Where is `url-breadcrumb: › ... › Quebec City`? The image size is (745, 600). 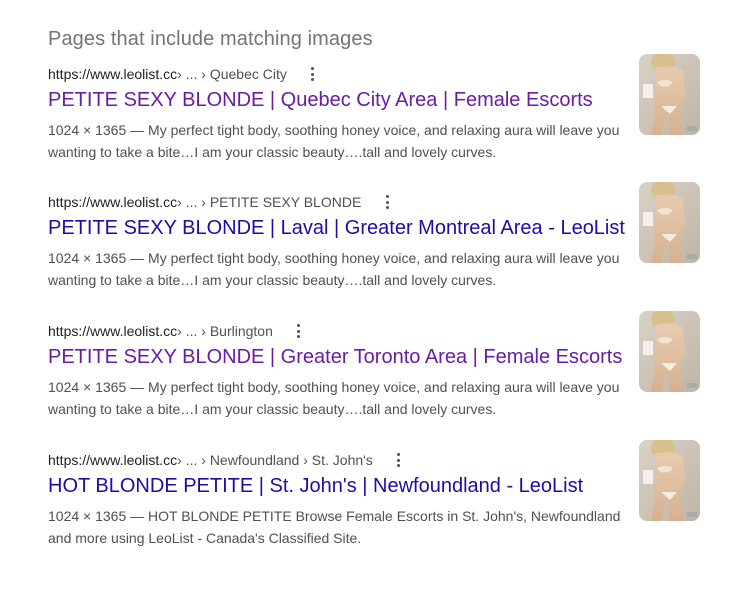
url-breadcrumb: › ... › Quebec City is located at coordinates (232, 74).